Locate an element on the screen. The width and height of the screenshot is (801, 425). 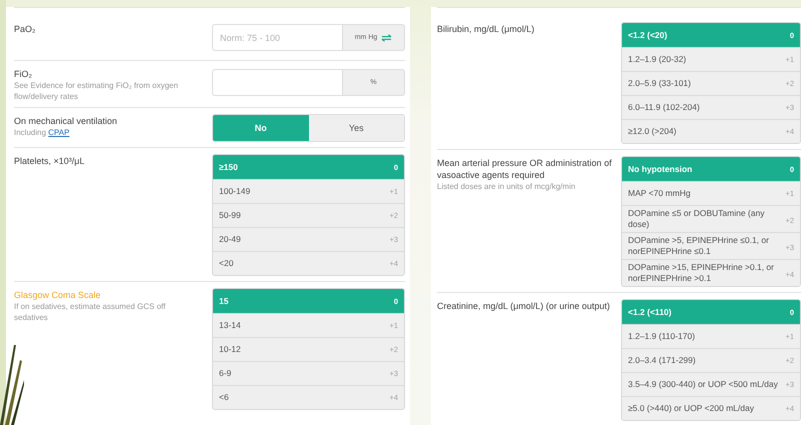
option-label: <1.2 (<110) is located at coordinates (650, 312).